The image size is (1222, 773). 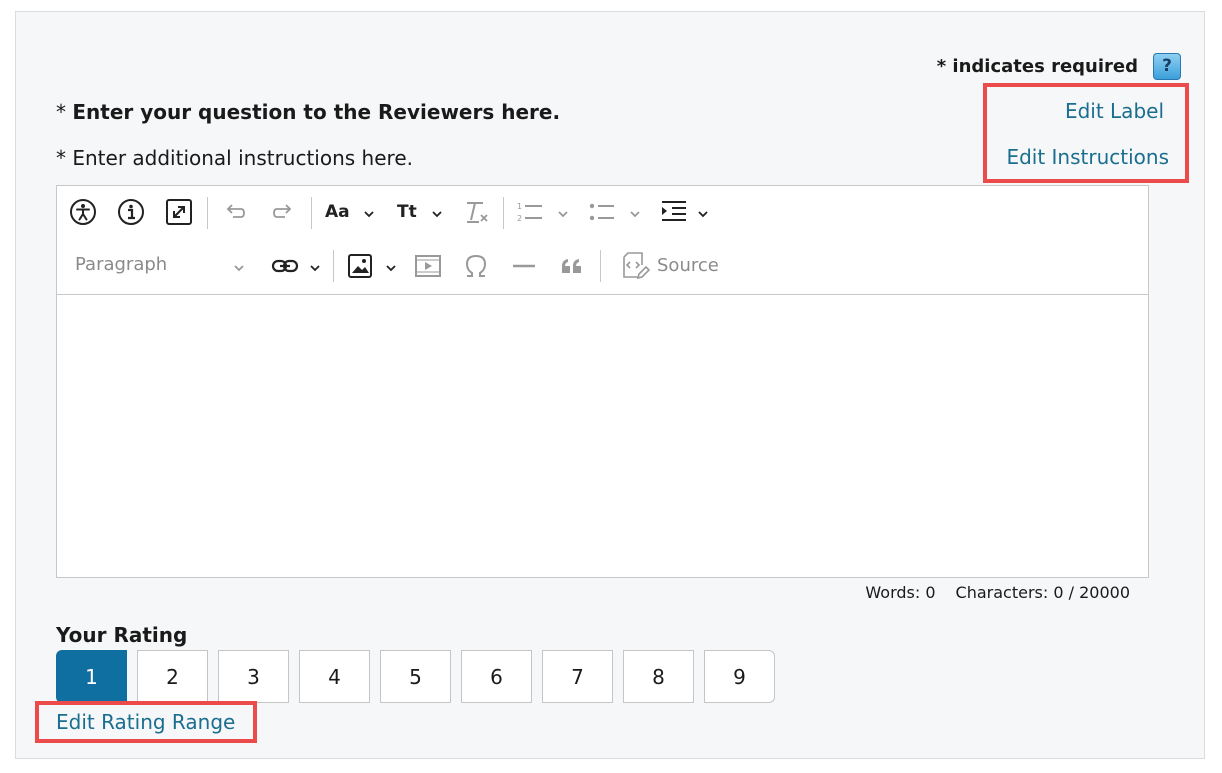 I want to click on link-icon, so click(x=285, y=266).